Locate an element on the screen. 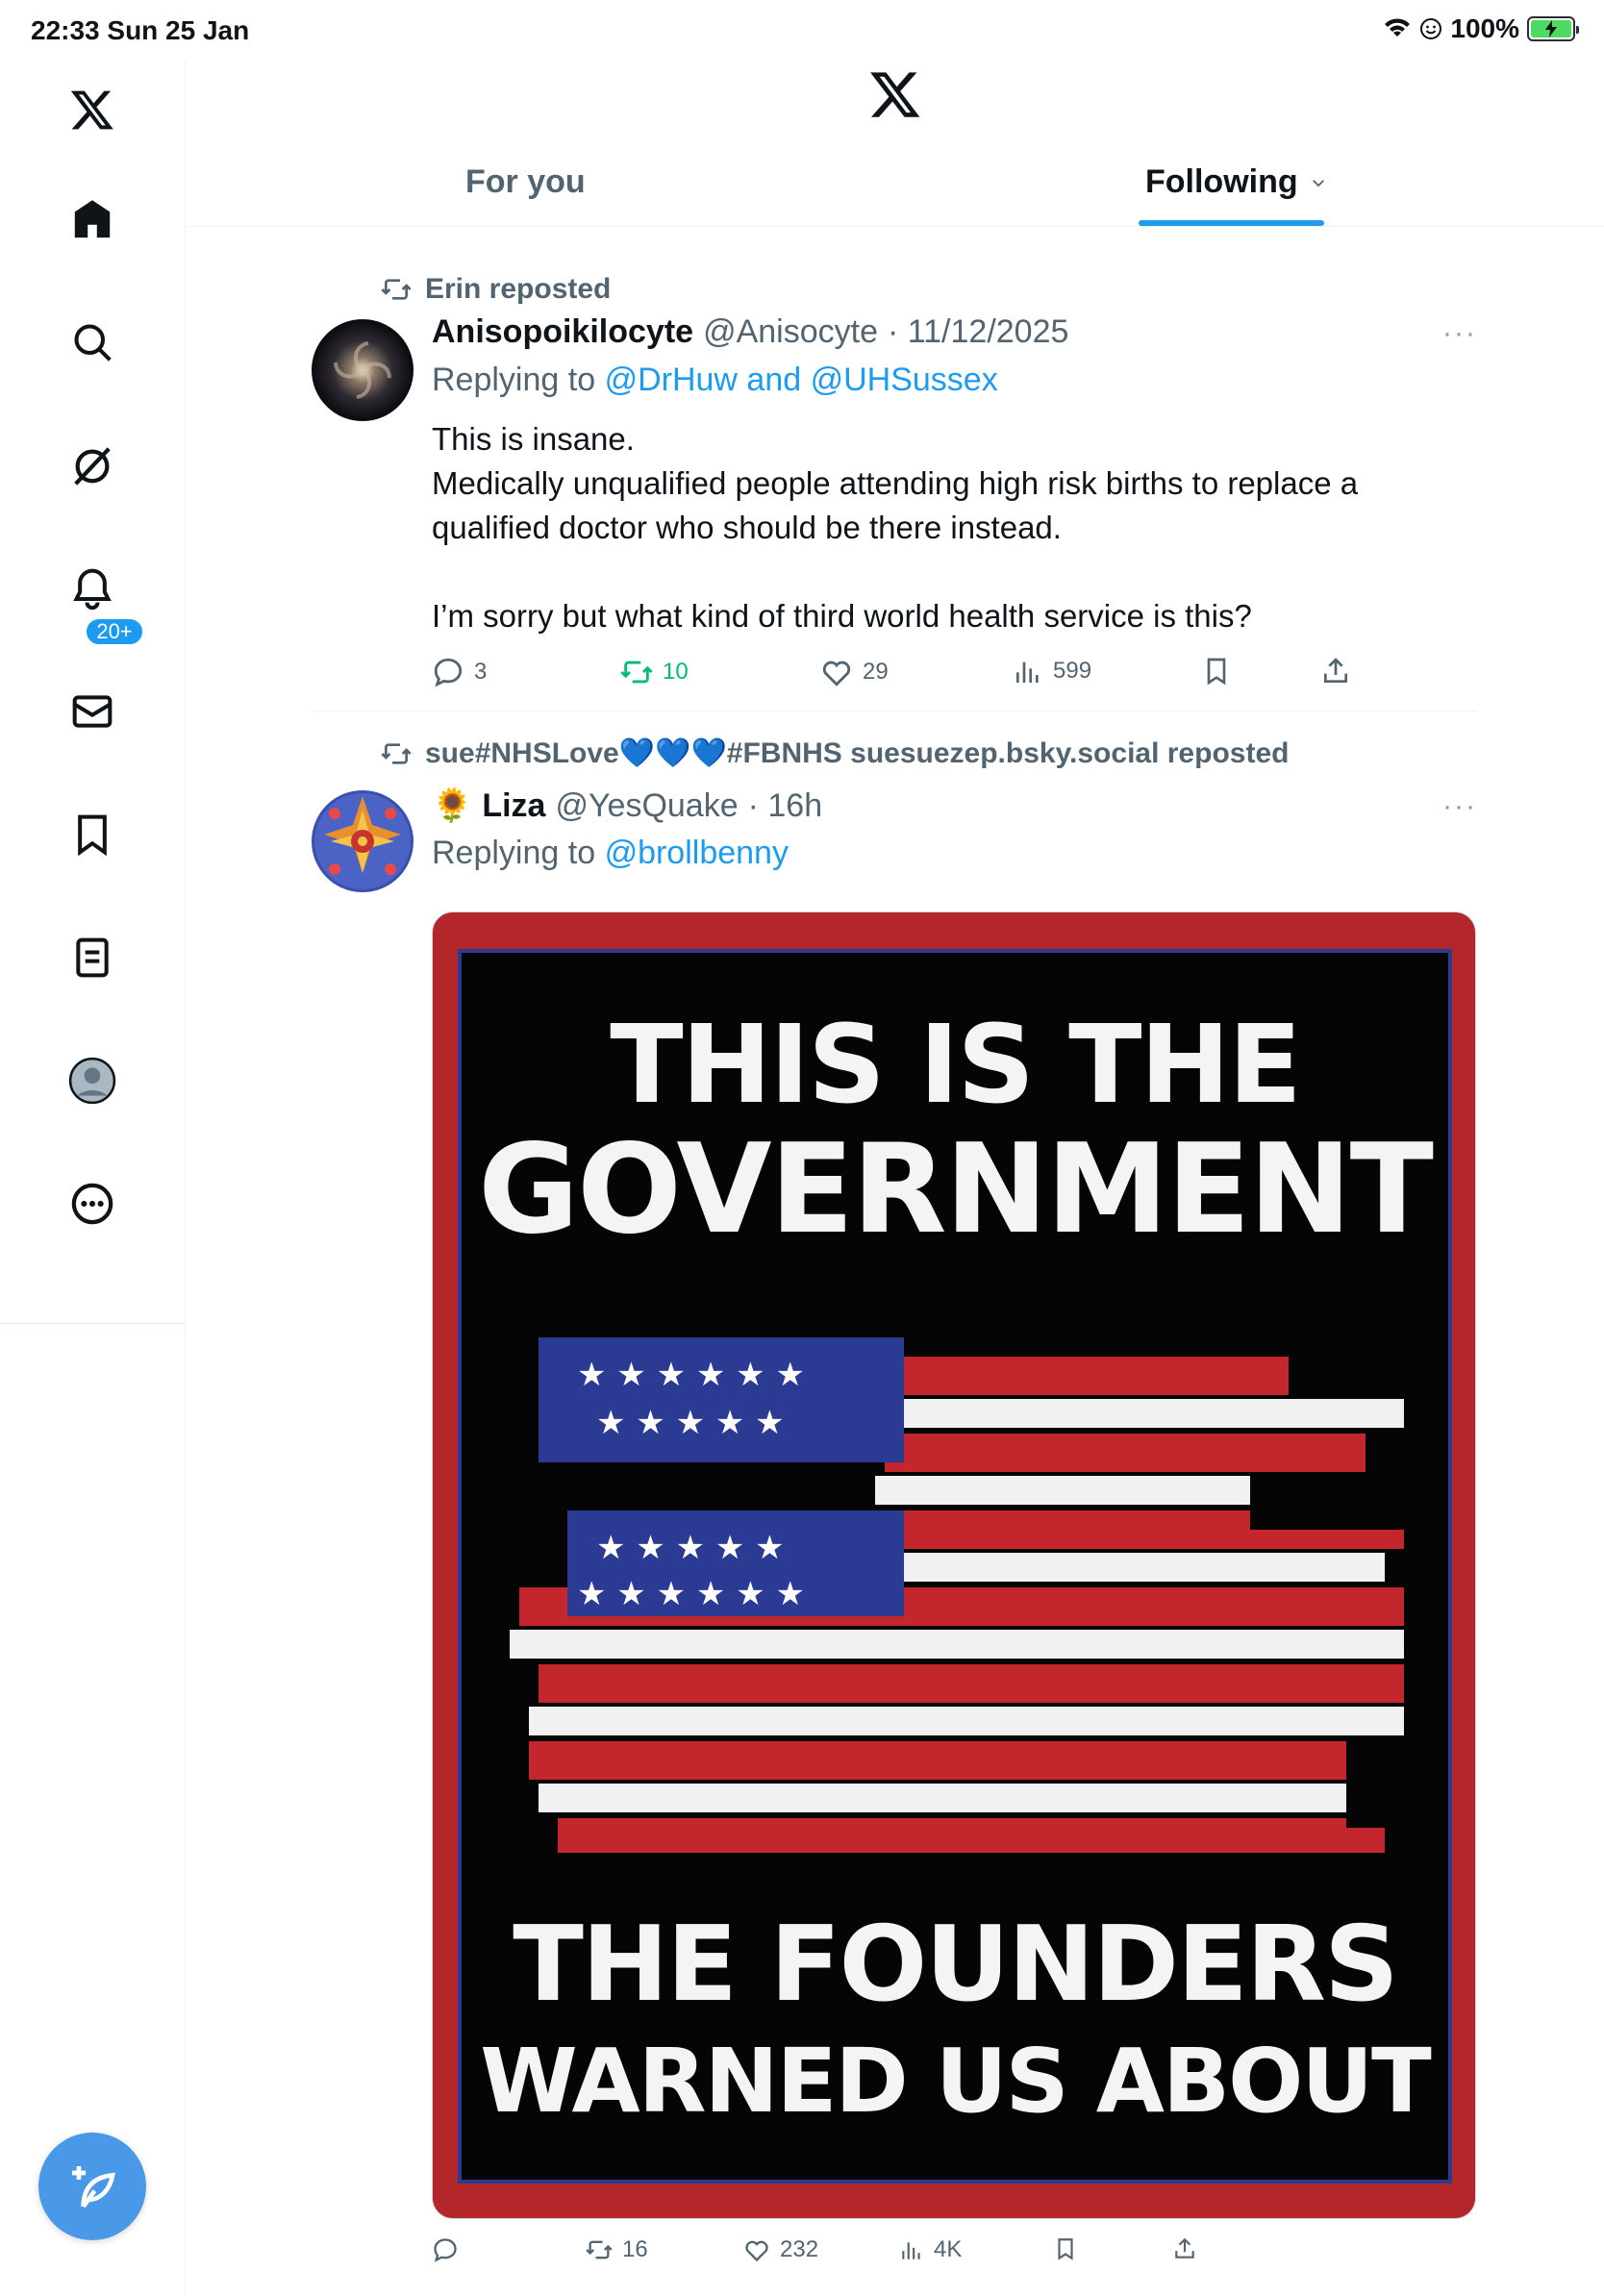  repost-count: 16 is located at coordinates (635, 2249).